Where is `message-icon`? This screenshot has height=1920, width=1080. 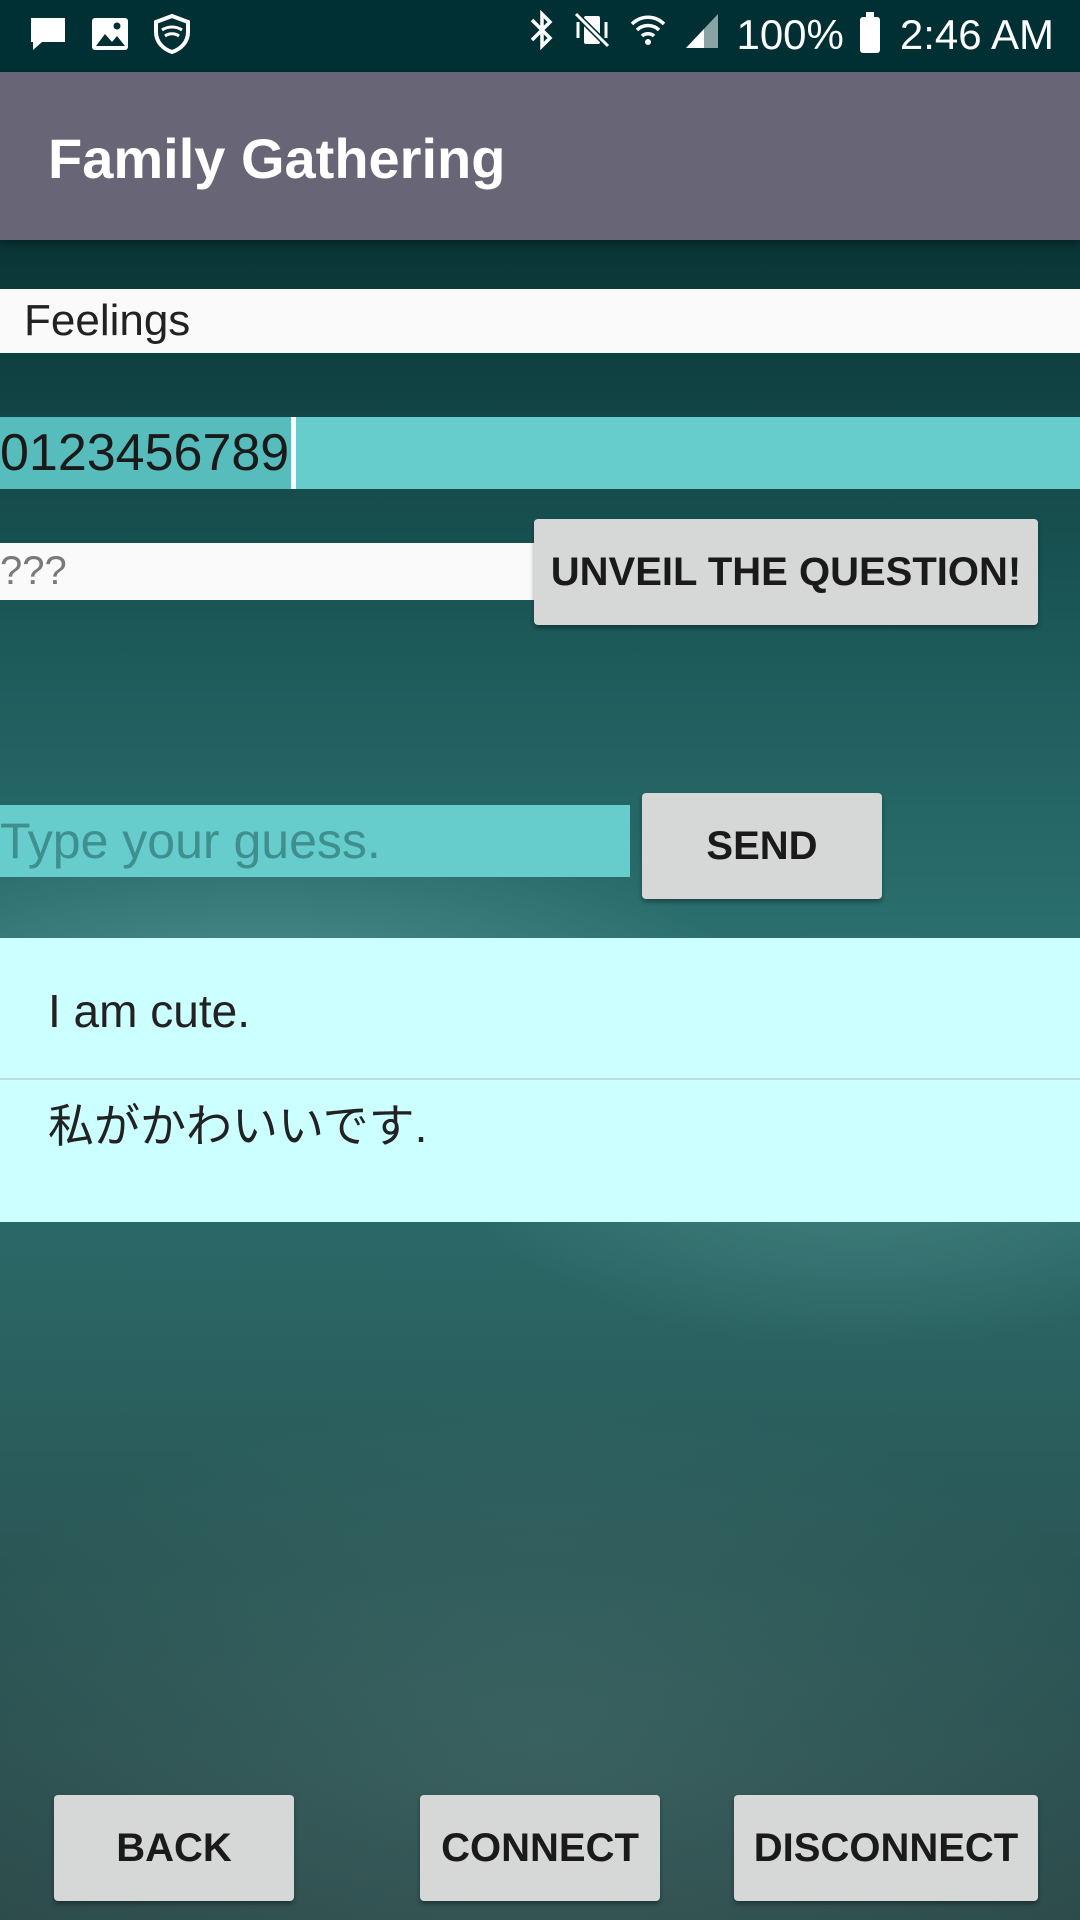
message-icon is located at coordinates (48, 38).